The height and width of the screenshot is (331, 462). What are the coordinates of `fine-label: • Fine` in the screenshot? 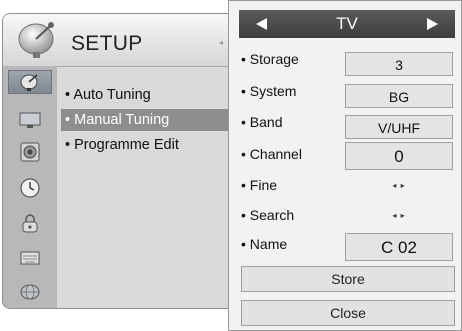 It's located at (259, 185).